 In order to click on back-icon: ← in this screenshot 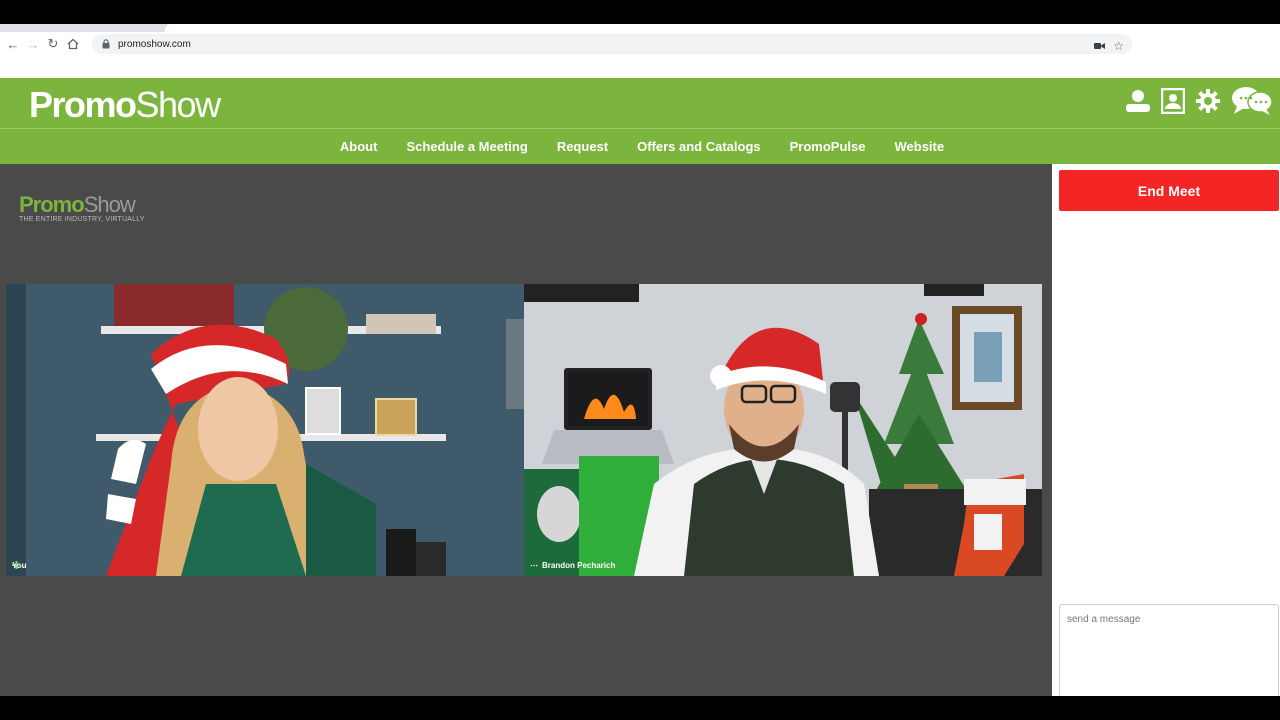, I will do `click(13, 44)`.